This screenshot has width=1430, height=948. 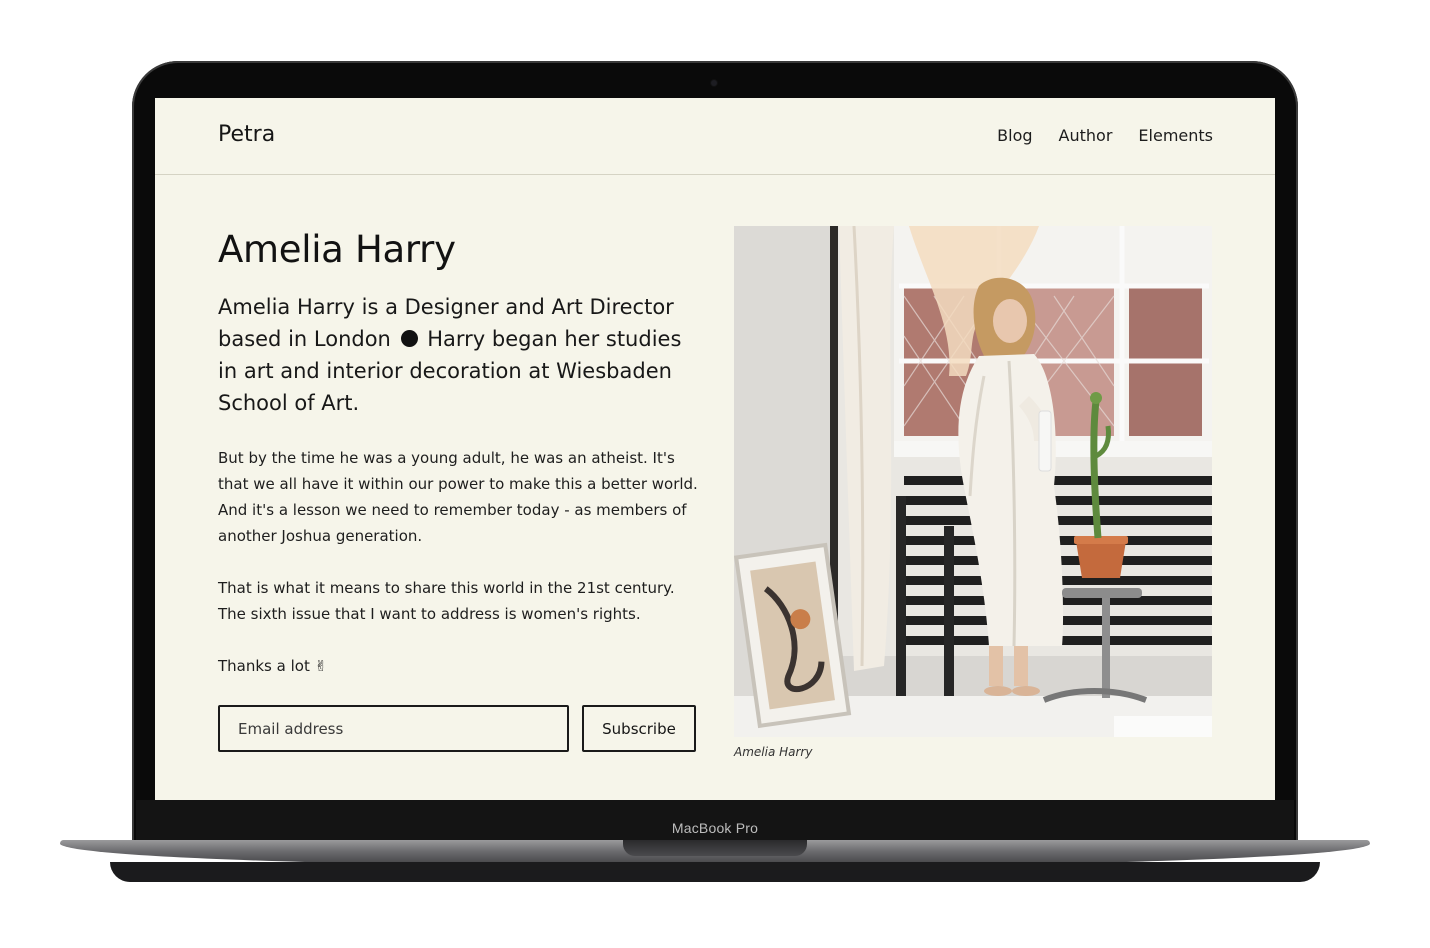 What do you see at coordinates (246, 134) in the screenshot?
I see `site-logo: Petra` at bounding box center [246, 134].